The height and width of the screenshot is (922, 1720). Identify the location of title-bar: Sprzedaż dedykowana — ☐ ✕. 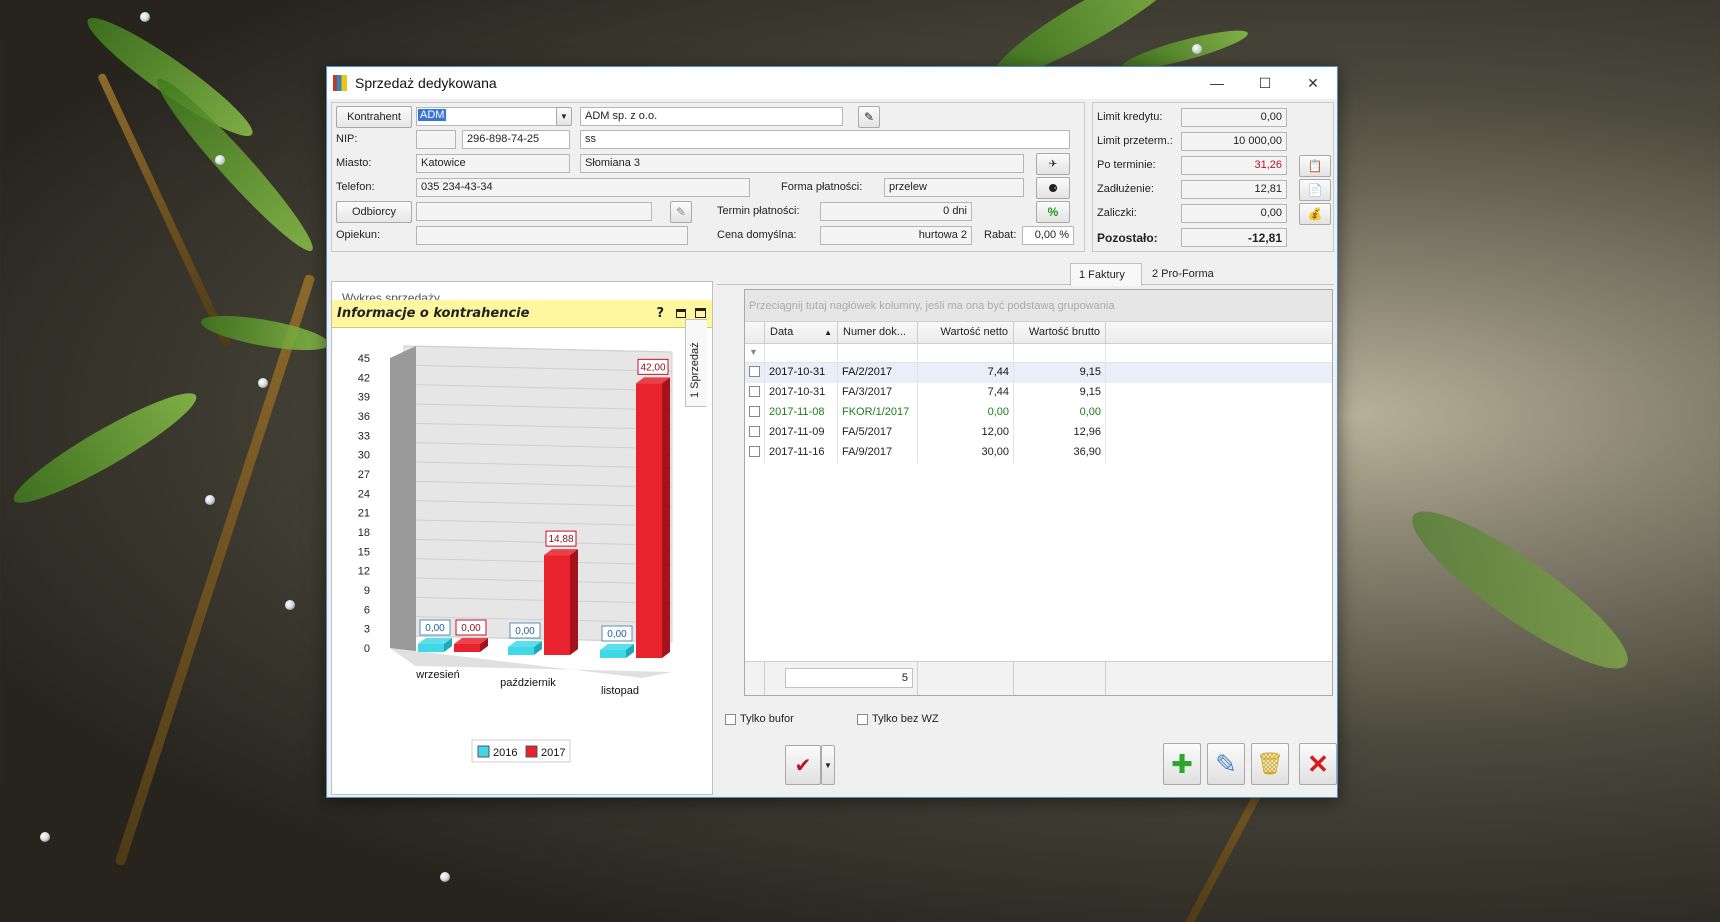
(832, 83).